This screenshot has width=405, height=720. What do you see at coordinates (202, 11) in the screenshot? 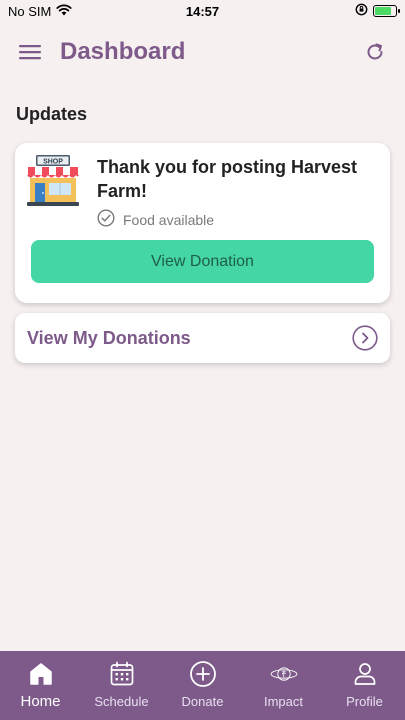
I see `status-bar: No SIM 14:57` at bounding box center [202, 11].